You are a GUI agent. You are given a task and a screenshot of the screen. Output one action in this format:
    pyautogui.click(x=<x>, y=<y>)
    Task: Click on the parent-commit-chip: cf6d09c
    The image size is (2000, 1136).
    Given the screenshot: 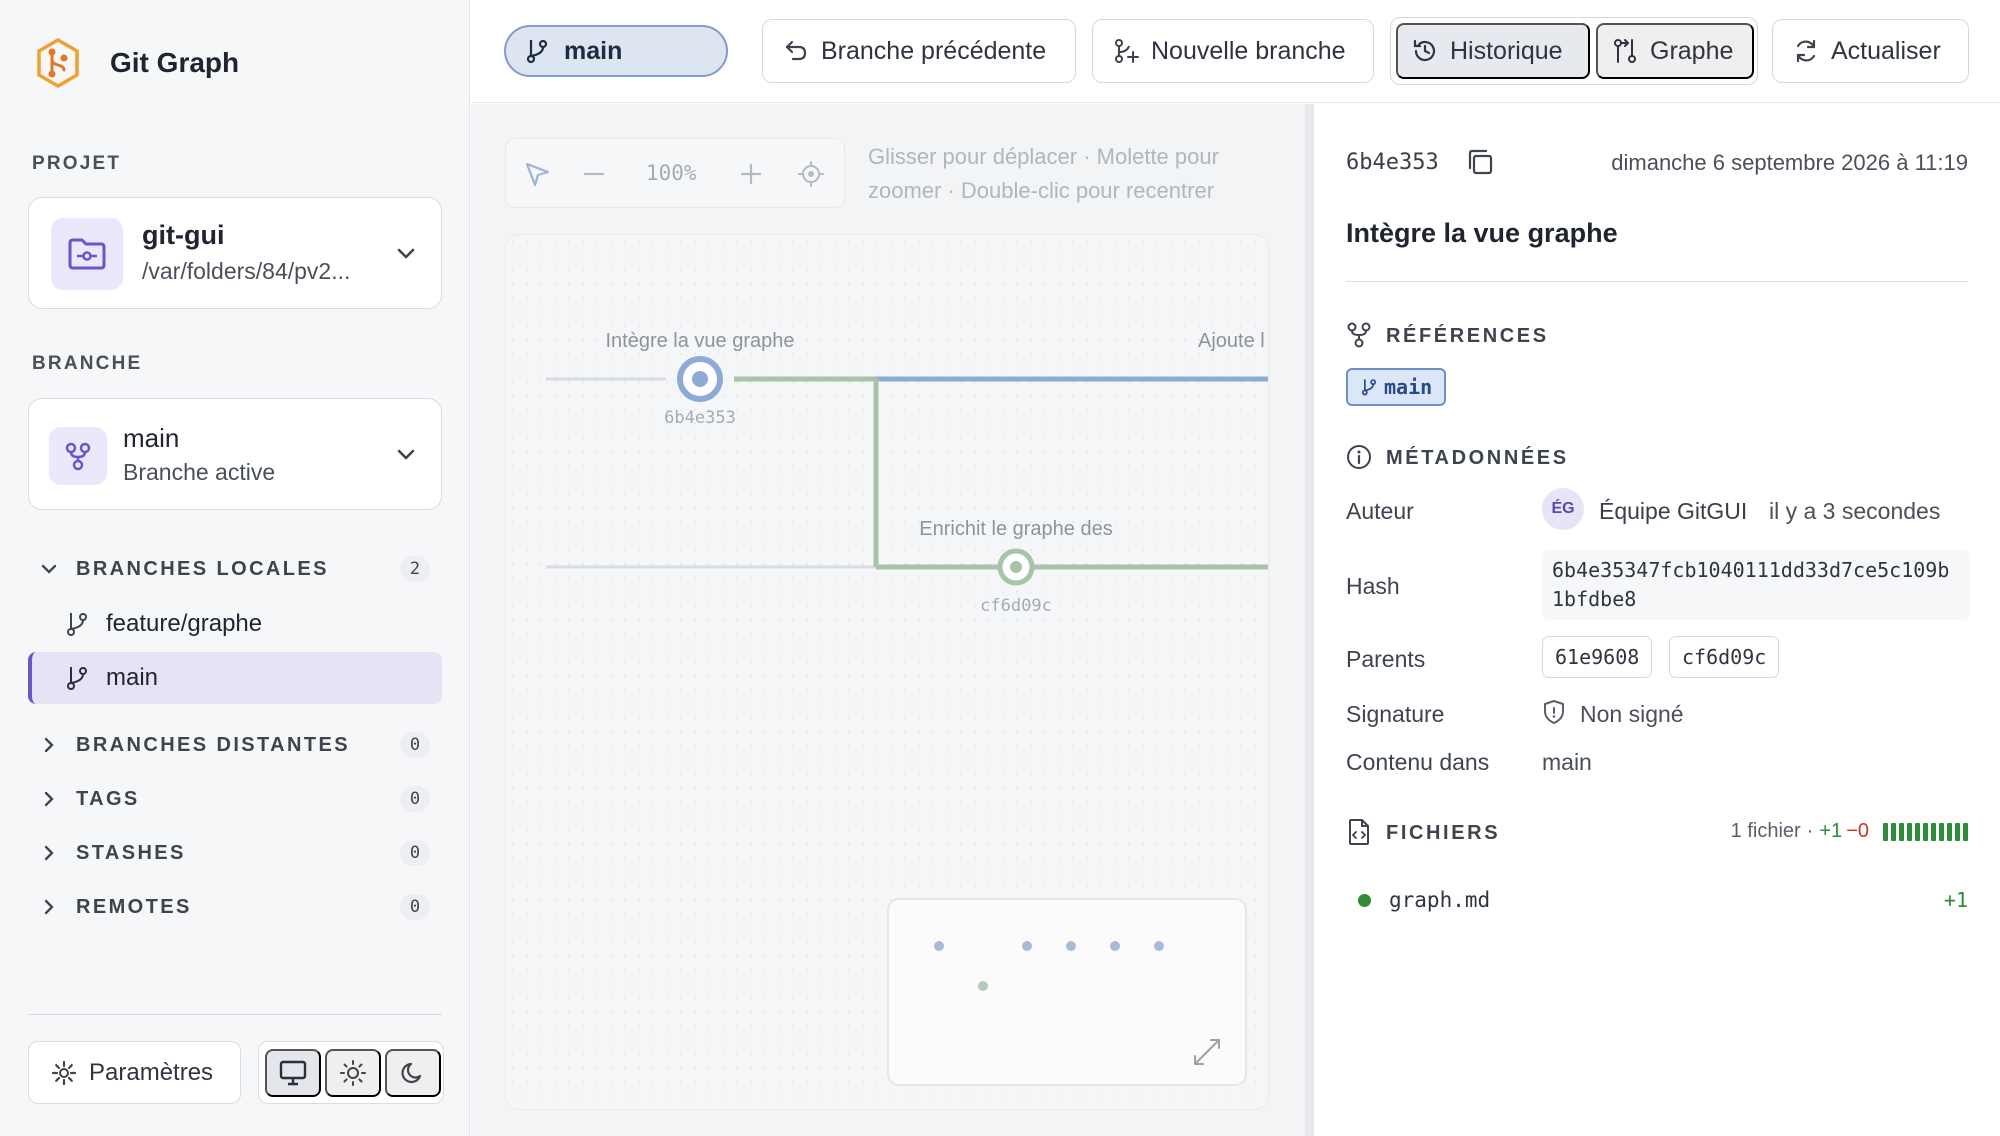 What is the action you would take?
    pyautogui.click(x=1724, y=657)
    